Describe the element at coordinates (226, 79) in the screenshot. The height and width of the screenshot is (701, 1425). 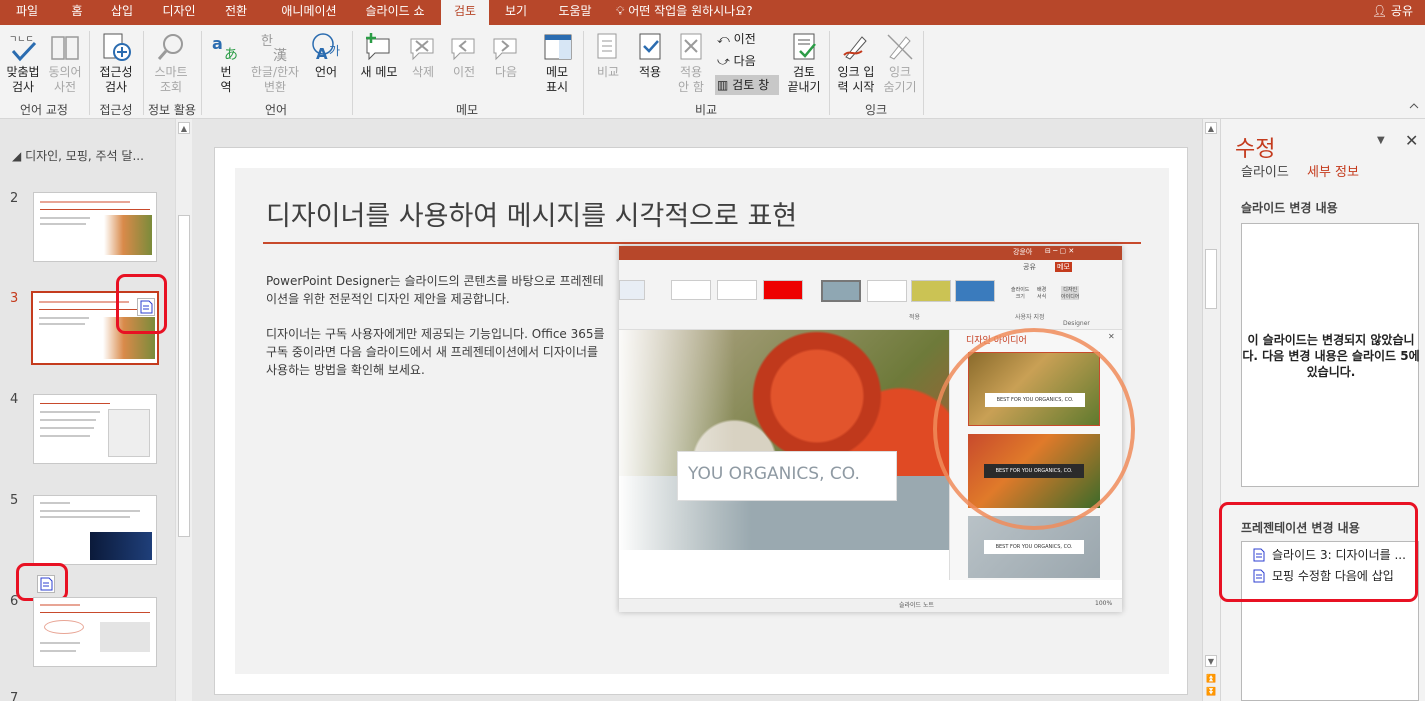
I see `translate-label: 번 역` at that location.